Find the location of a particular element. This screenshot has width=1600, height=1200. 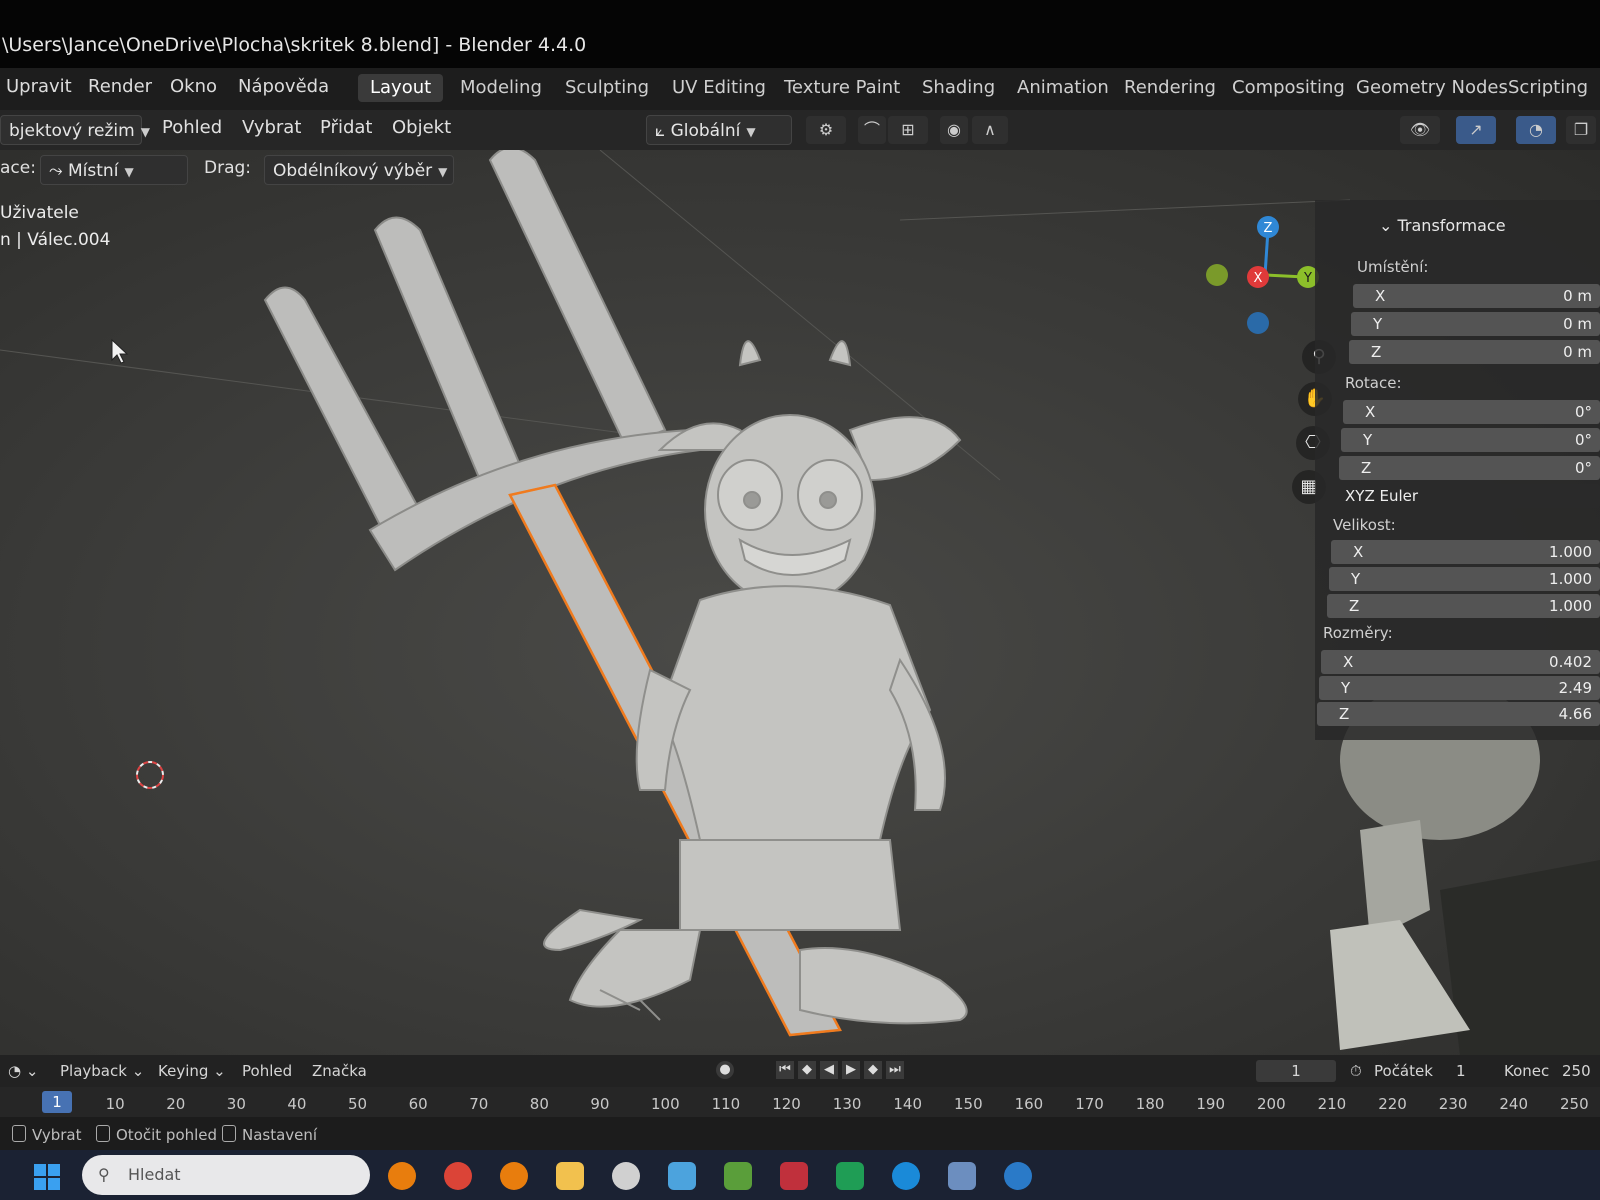

orientation-label: Globální is located at coordinates (705, 131).